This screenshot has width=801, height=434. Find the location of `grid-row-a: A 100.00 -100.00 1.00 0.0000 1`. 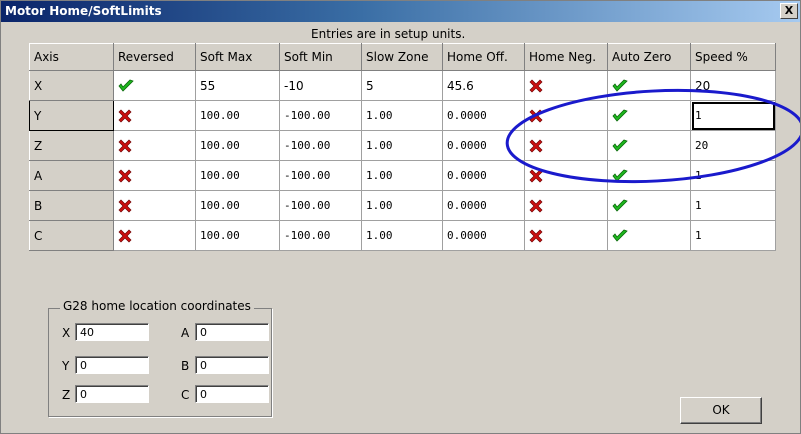

grid-row-a: A 100.00 -100.00 1.00 0.0000 1 is located at coordinates (402, 175).